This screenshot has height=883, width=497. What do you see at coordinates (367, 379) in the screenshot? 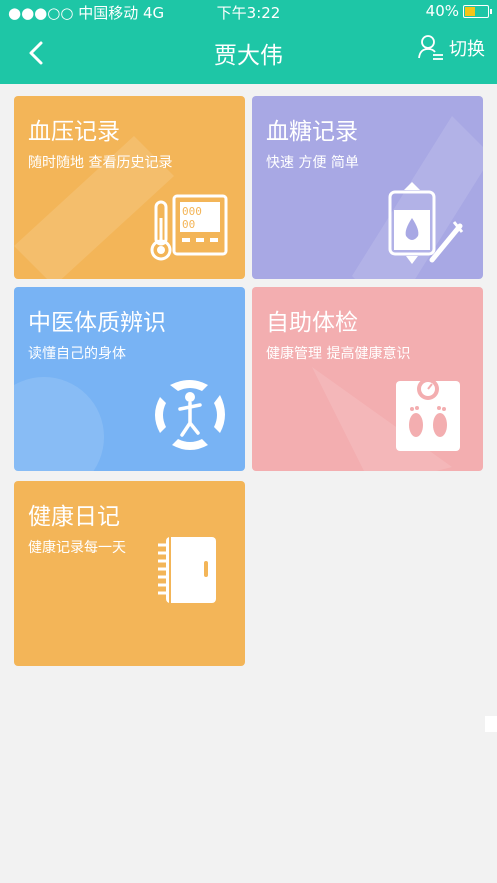
I see `self-checkup-card: 自助体检 健康管理 提高健康意识` at bounding box center [367, 379].